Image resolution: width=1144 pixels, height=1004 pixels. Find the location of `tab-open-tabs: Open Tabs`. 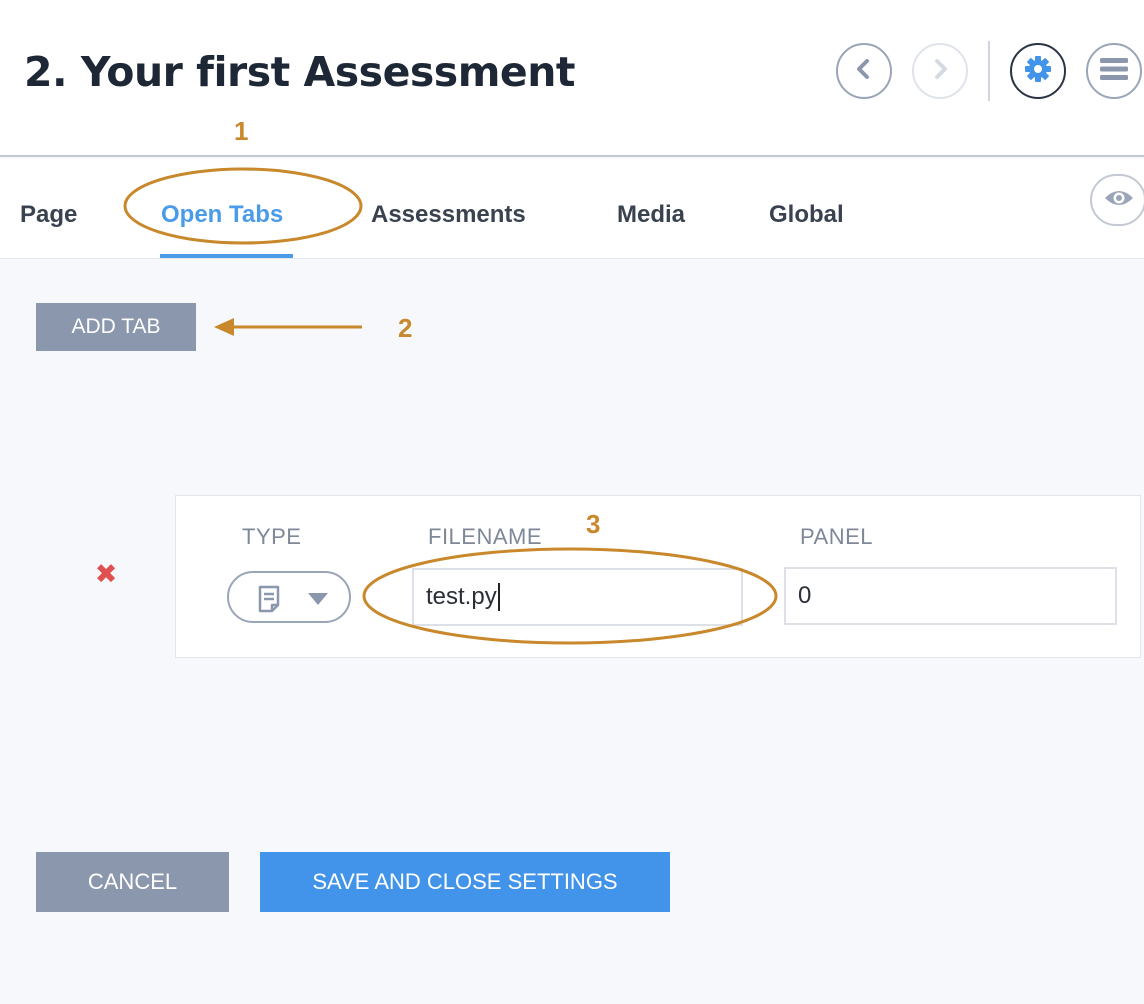

tab-open-tabs: Open Tabs is located at coordinates (222, 215).